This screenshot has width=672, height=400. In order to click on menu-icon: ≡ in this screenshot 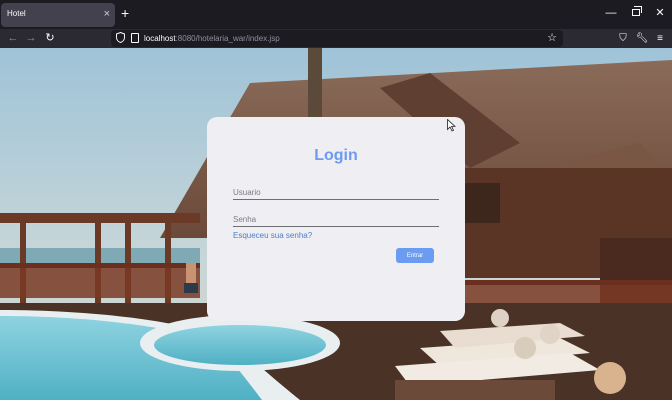, I will do `click(660, 38)`.